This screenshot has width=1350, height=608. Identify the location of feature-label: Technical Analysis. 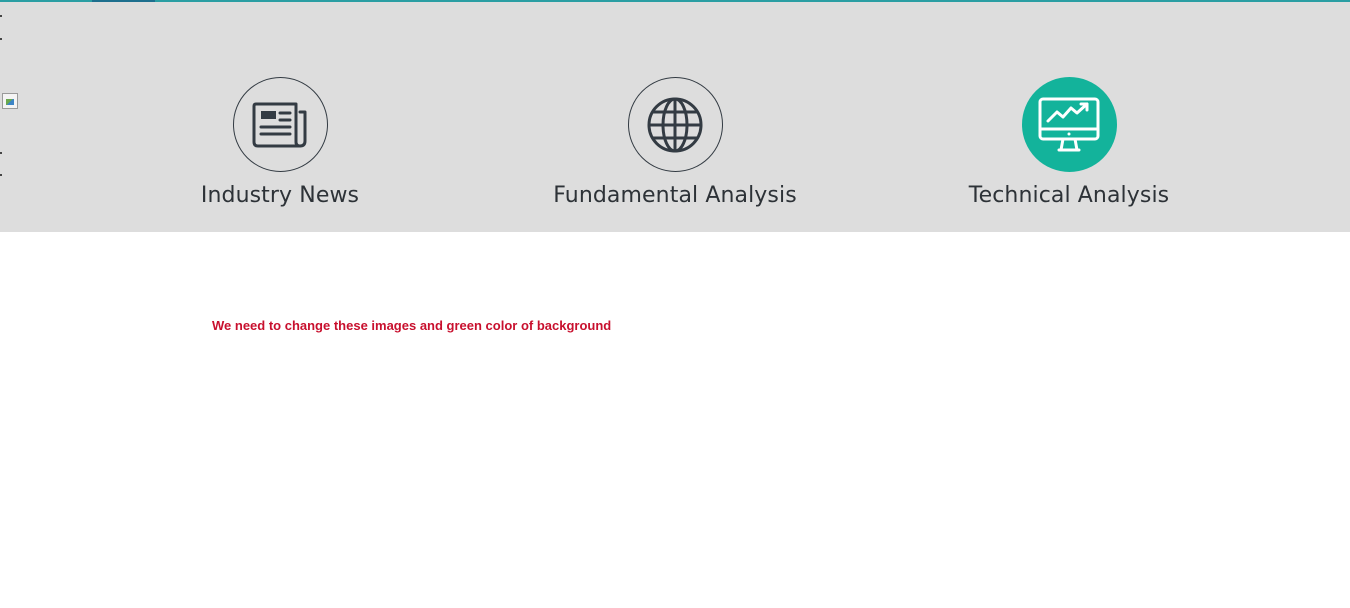
(1069, 195).